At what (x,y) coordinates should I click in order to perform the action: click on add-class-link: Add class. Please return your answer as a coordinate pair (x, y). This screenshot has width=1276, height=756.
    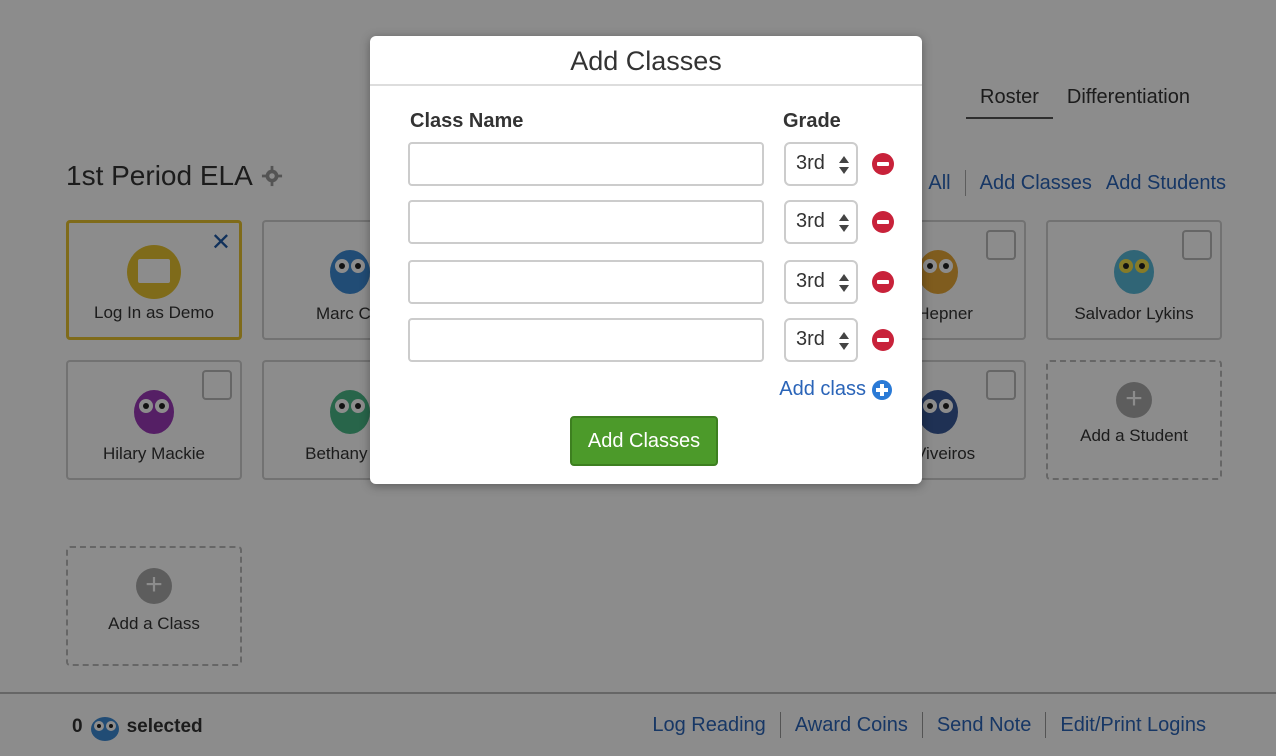
    Looking at the image, I should click on (835, 389).